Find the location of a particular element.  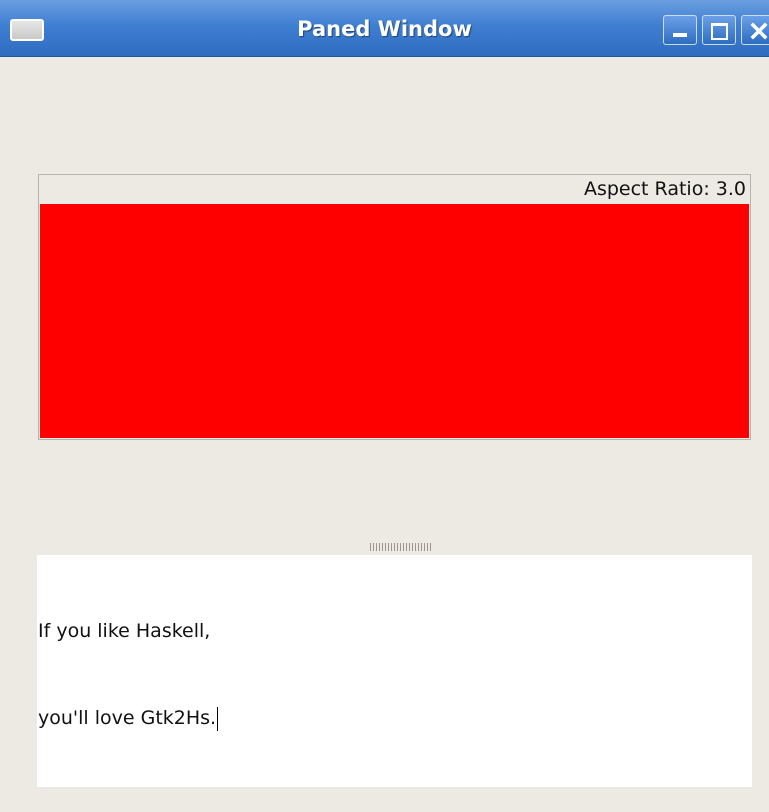

title-bar: Paned Window is located at coordinates (384, 28).